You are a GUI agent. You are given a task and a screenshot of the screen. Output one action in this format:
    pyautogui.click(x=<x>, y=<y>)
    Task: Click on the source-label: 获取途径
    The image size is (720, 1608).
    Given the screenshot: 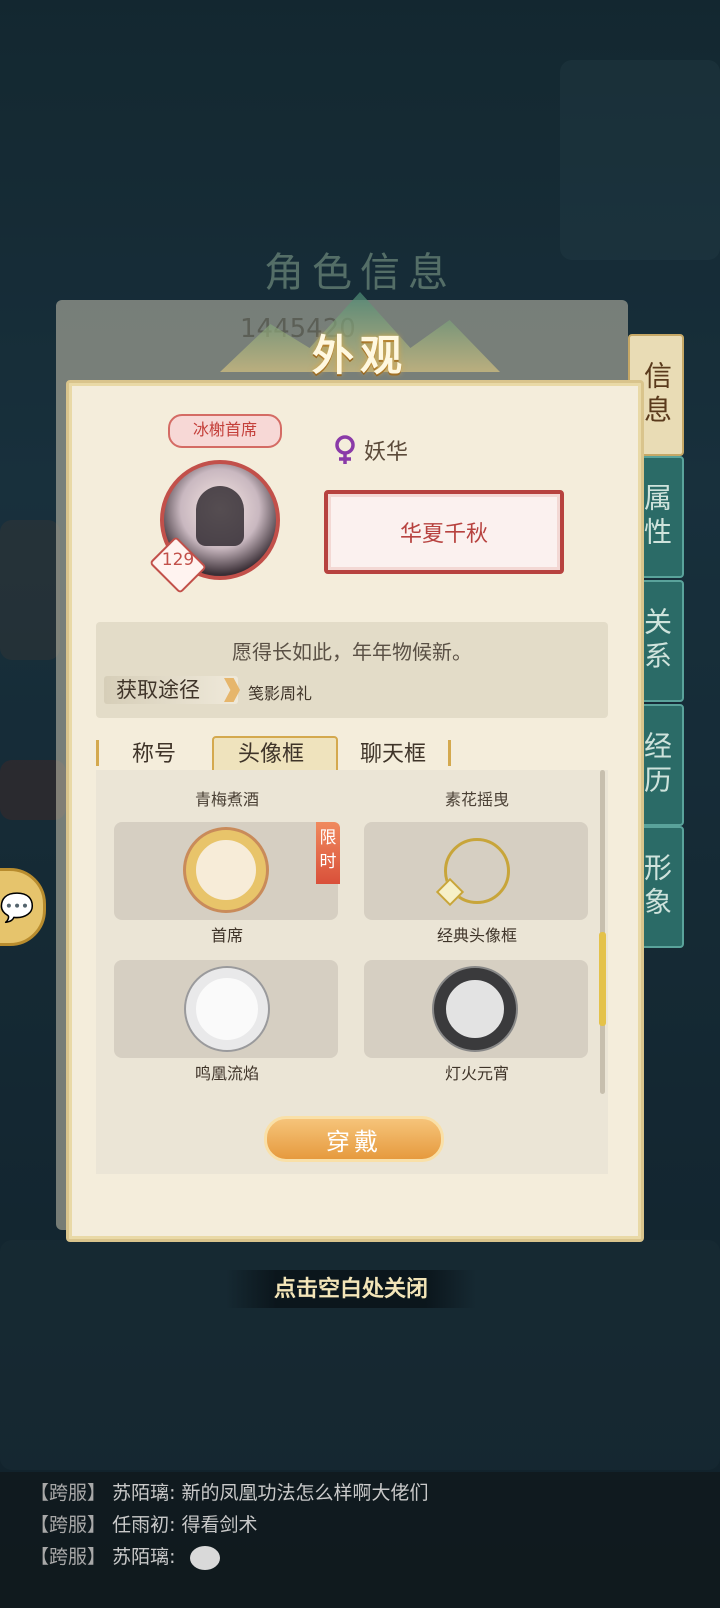 What is the action you would take?
    pyautogui.click(x=171, y=690)
    